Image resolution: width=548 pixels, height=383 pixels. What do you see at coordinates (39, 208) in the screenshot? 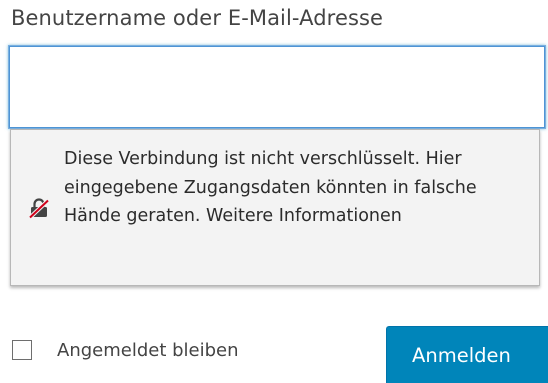
I see `insecure-lock-icon` at bounding box center [39, 208].